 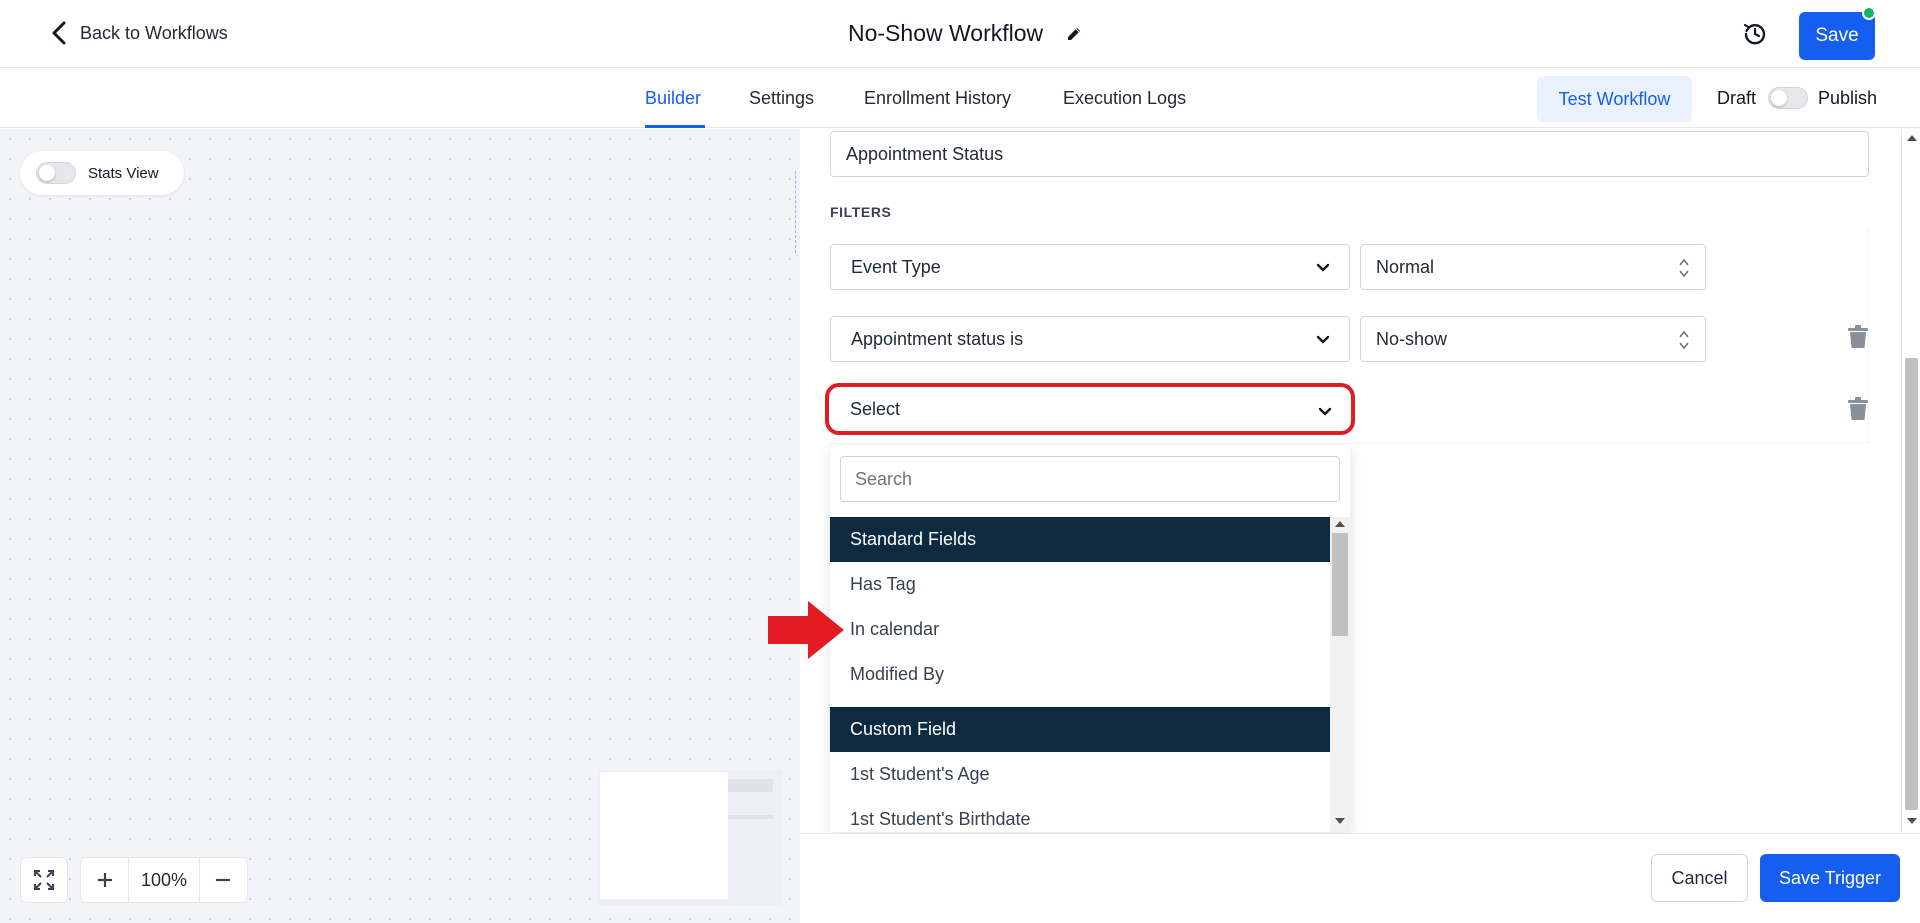 What do you see at coordinates (154, 32) in the screenshot?
I see `back-label: Back to Workflows` at bounding box center [154, 32].